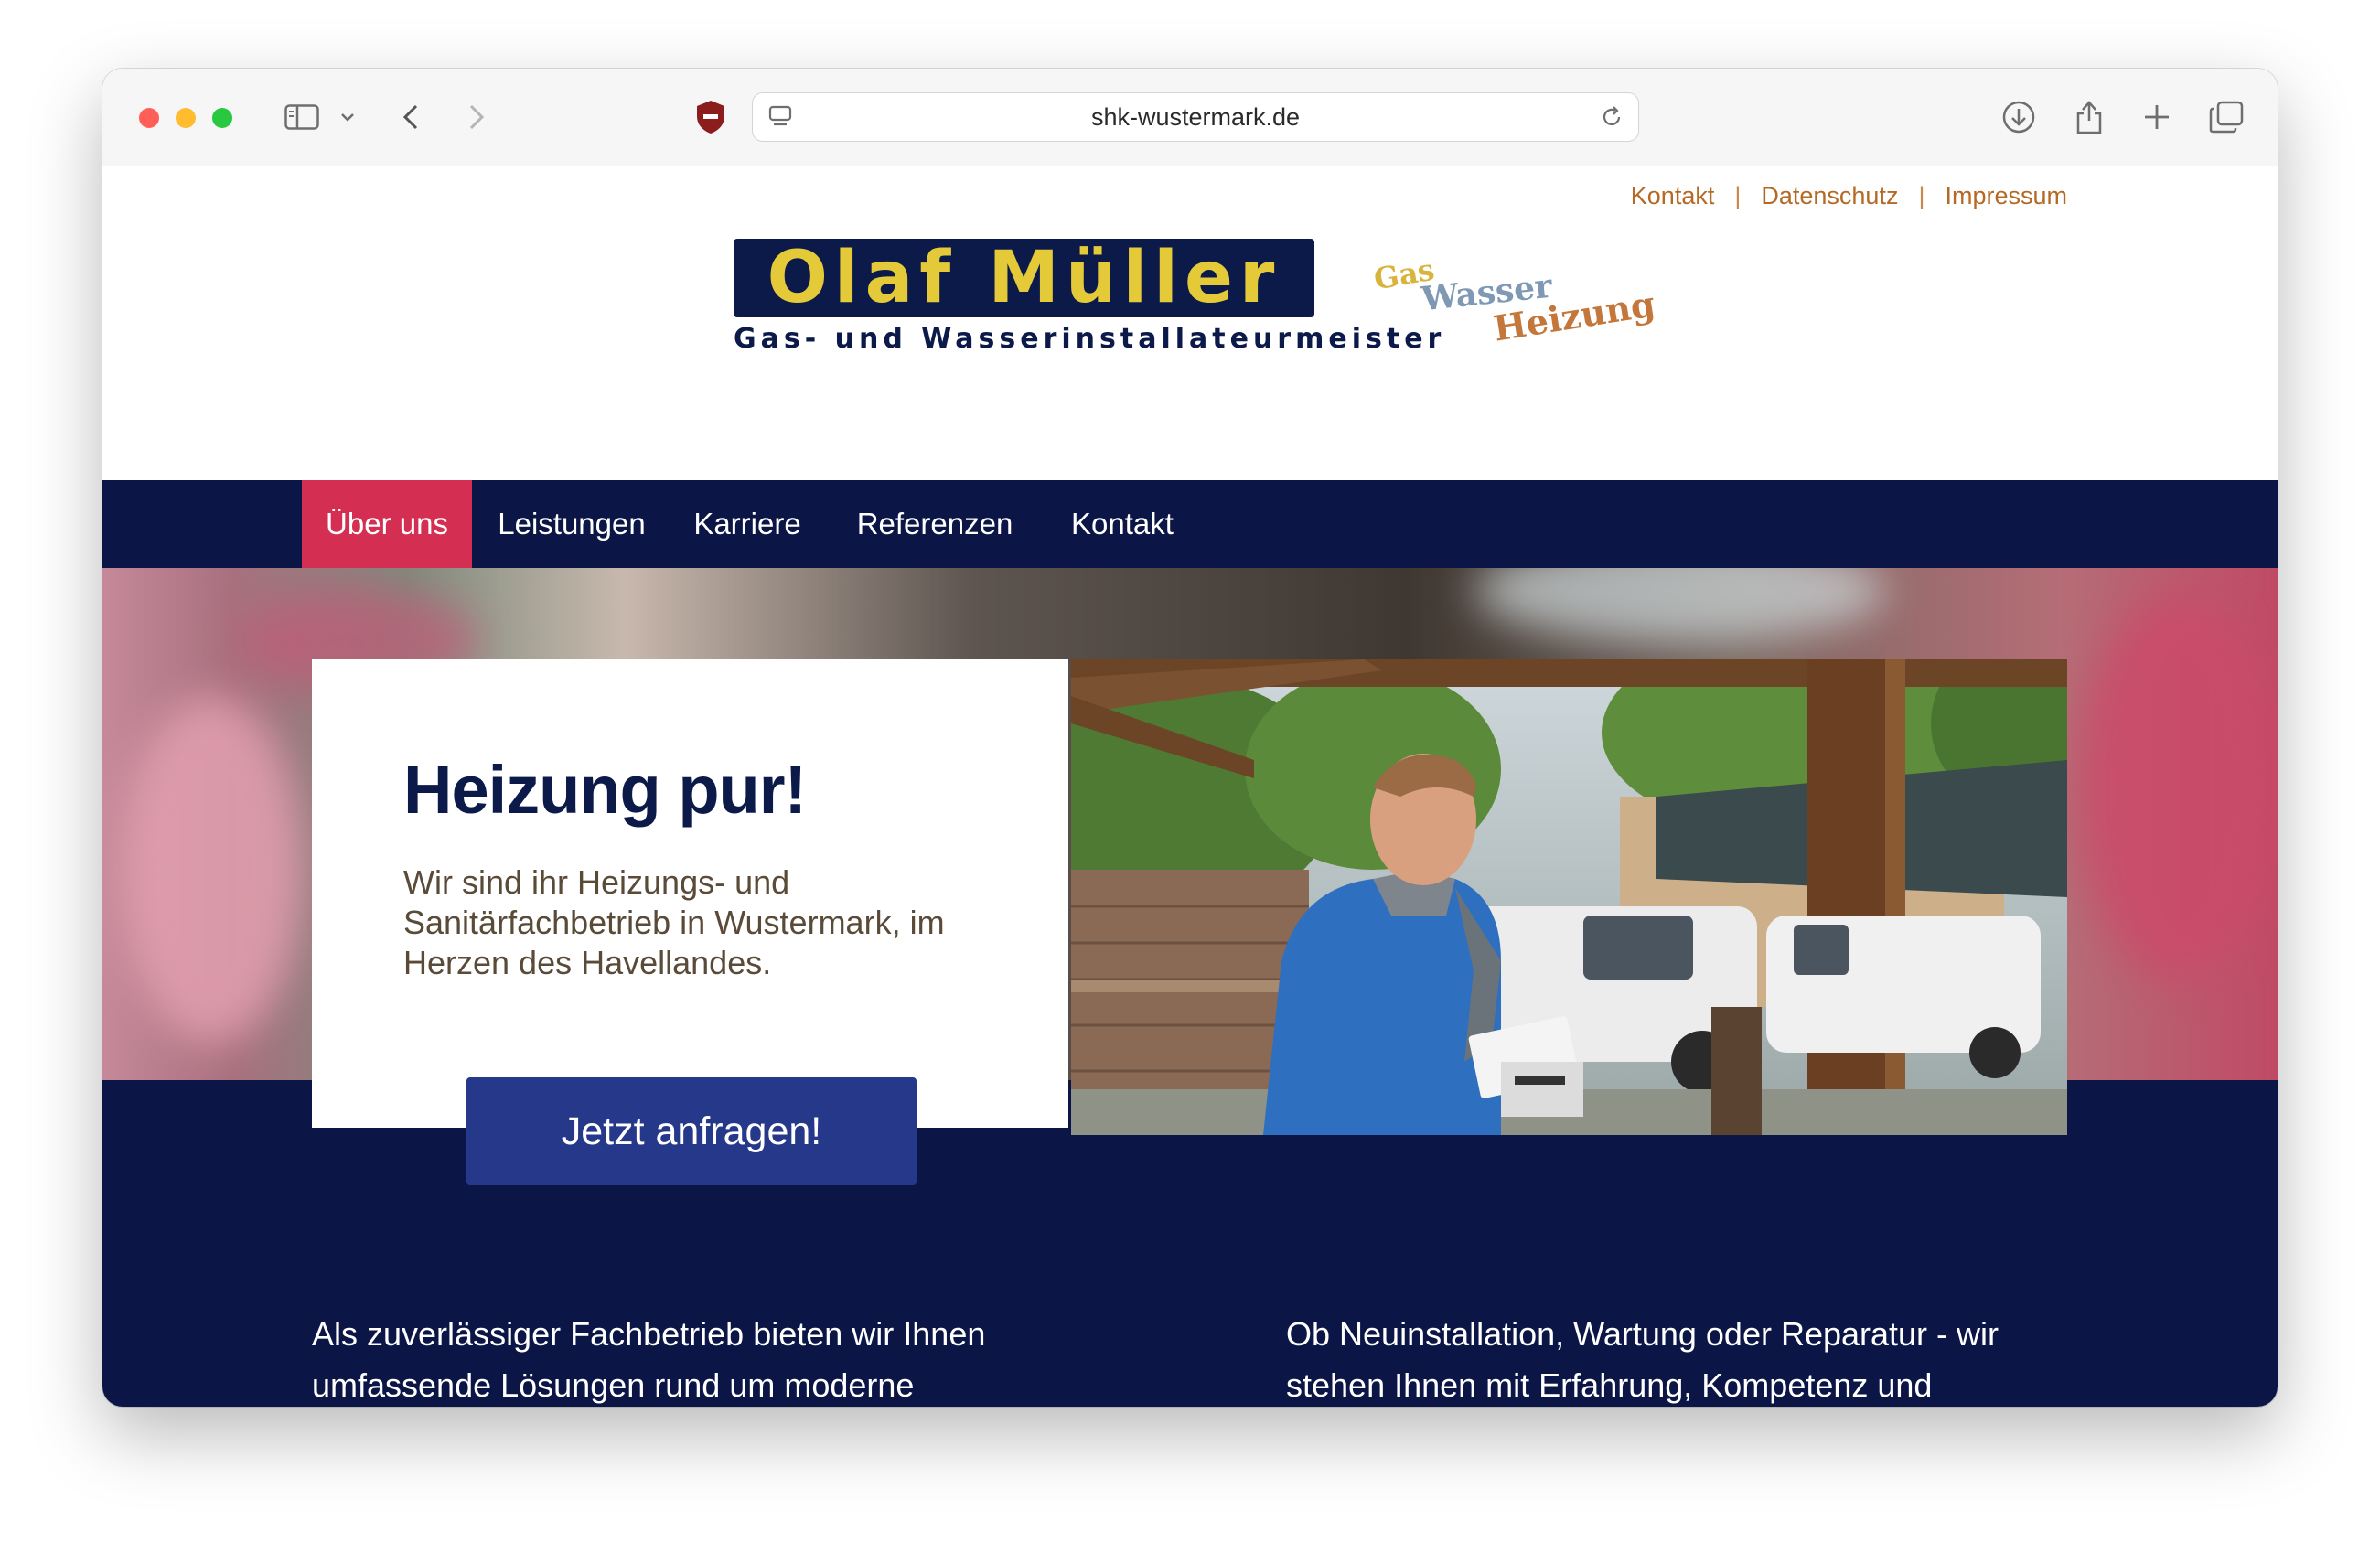 This screenshot has width=2380, height=1542. Describe the element at coordinates (1090, 339) in the screenshot. I see `logo-subtitle: Gas- und Wasserinstallateurmeister` at that location.